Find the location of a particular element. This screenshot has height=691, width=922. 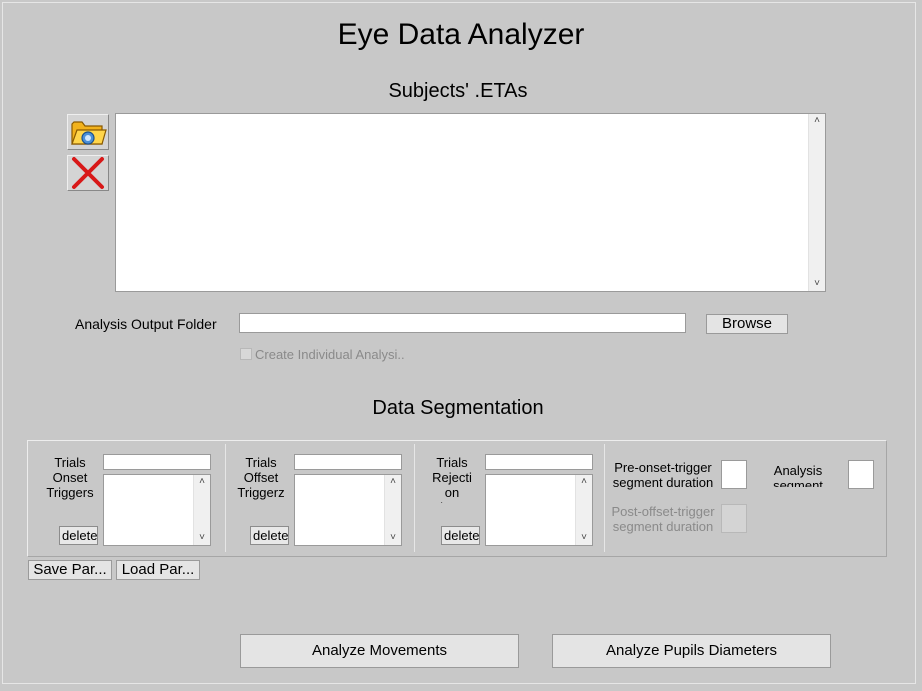

subjects-list-scrollbar: ˄ ˅ is located at coordinates (816, 202).